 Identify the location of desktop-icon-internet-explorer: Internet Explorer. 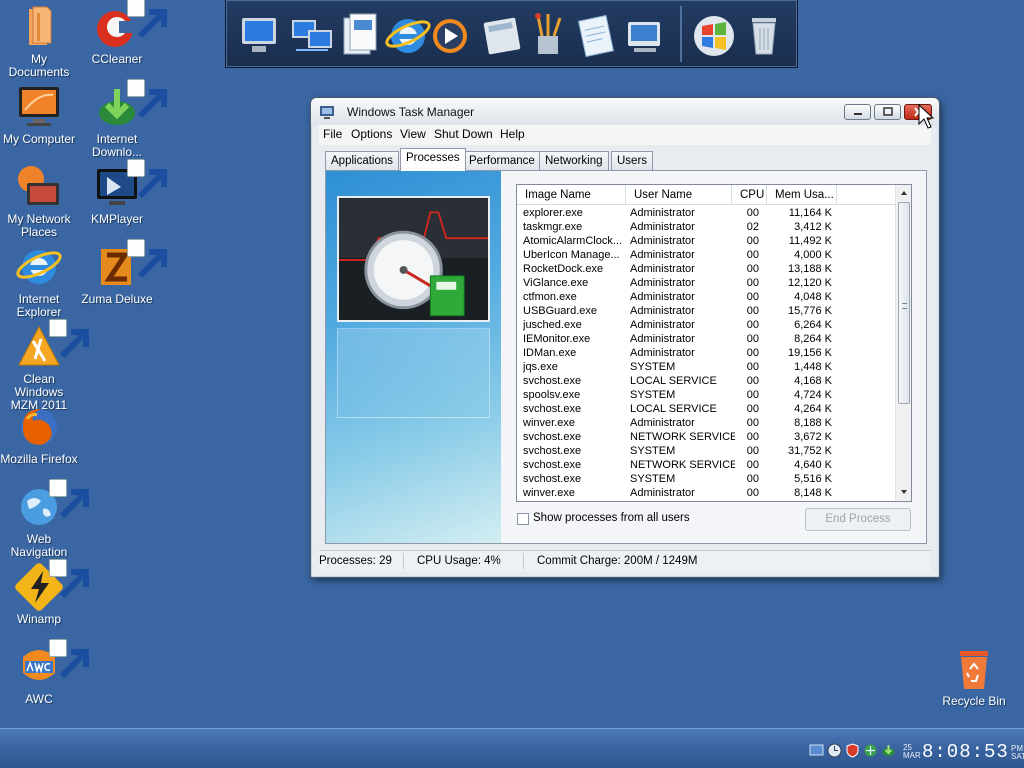
(39, 281).